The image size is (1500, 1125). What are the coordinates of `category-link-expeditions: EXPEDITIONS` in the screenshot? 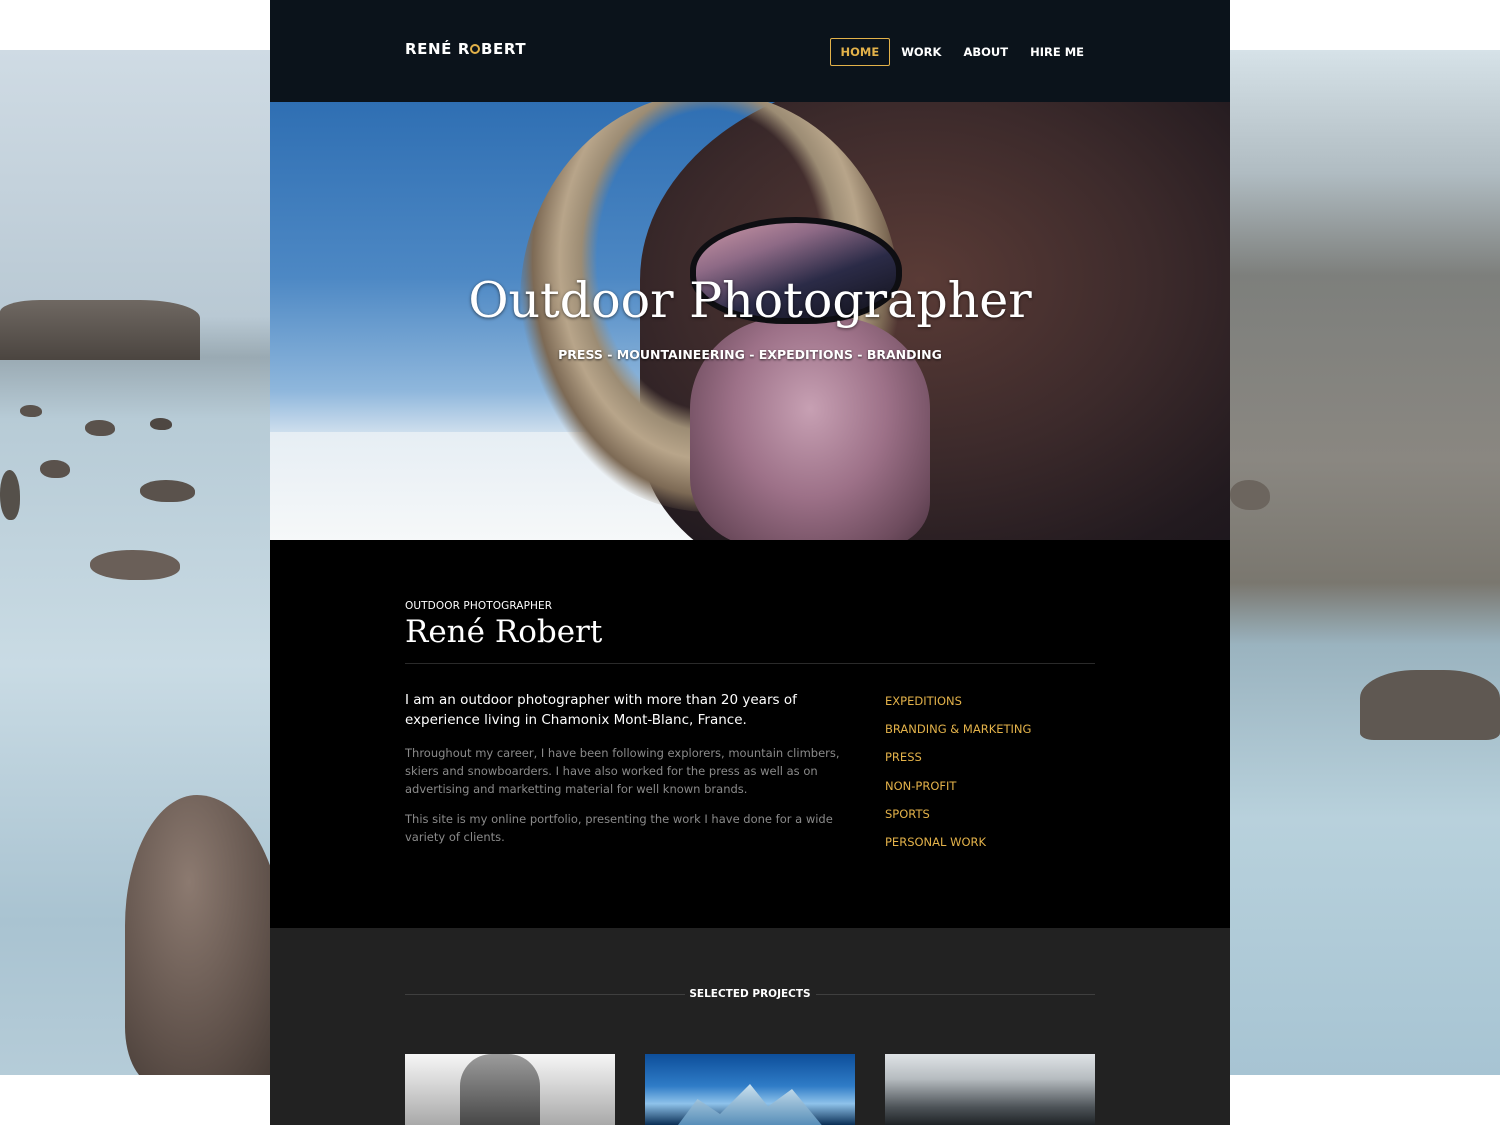 It's located at (958, 701).